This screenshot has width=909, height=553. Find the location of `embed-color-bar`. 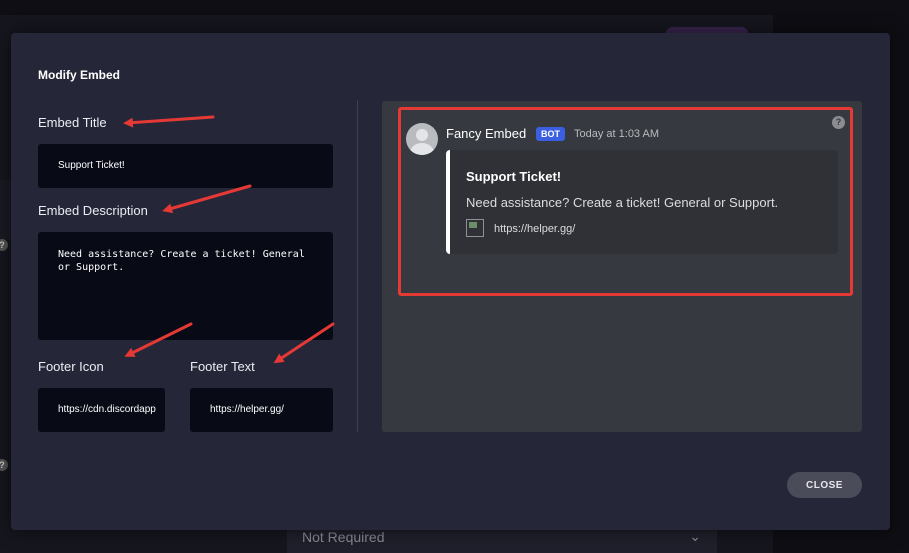

embed-color-bar is located at coordinates (448, 202).